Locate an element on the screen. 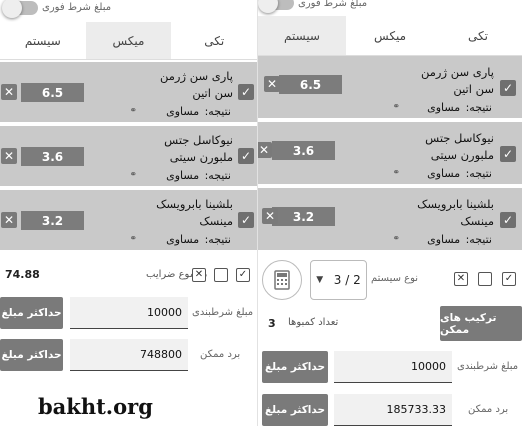 Image resolution: width=522 pixels, height=426 pixels. system-type-value: 3 / 2 is located at coordinates (347, 280).